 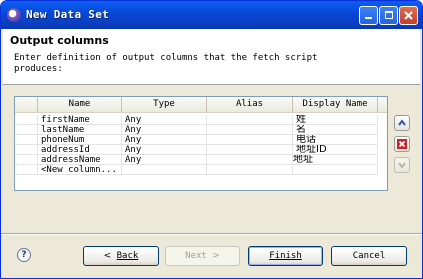 What do you see at coordinates (80, 160) in the screenshot?
I see `cell-name: addressName` at bounding box center [80, 160].